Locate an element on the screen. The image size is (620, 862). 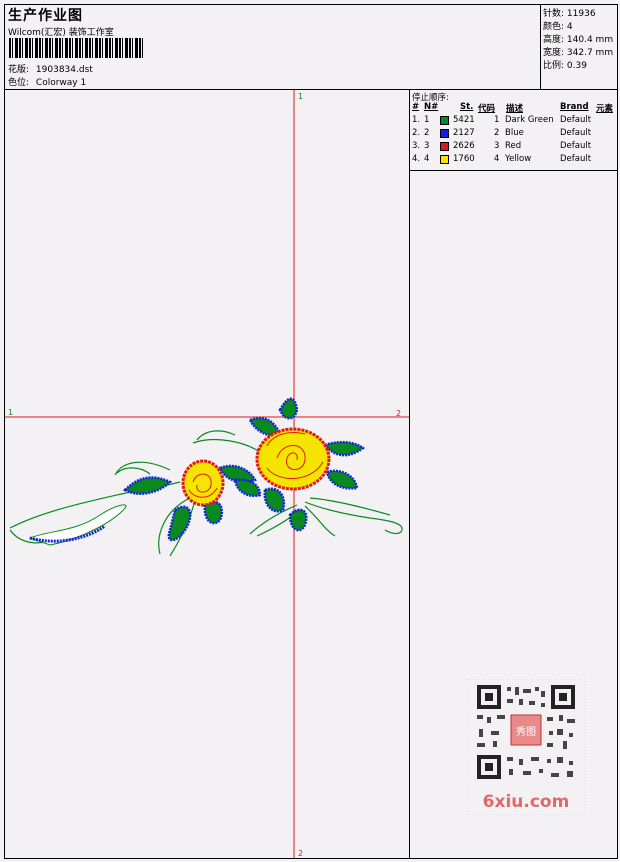
stat-width: 宽度: 342.7 mm is located at coordinates (578, 53).